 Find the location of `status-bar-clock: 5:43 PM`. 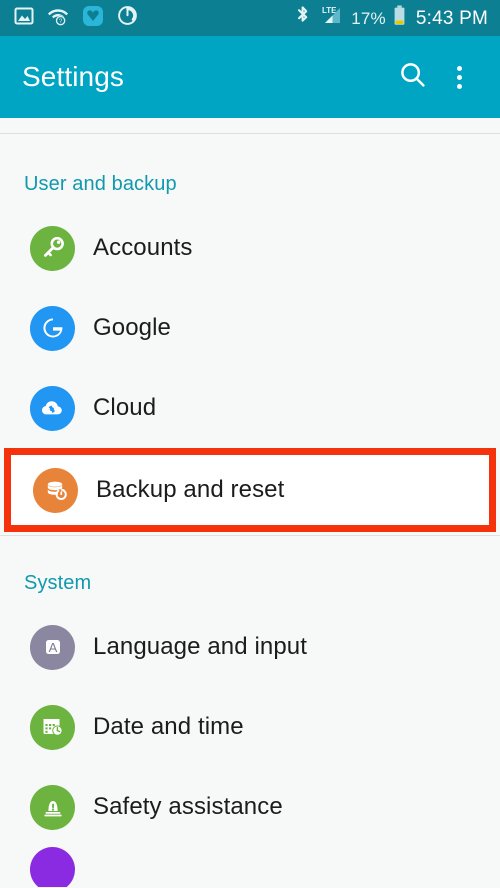

status-bar-clock: 5:43 PM is located at coordinates (451, 18).